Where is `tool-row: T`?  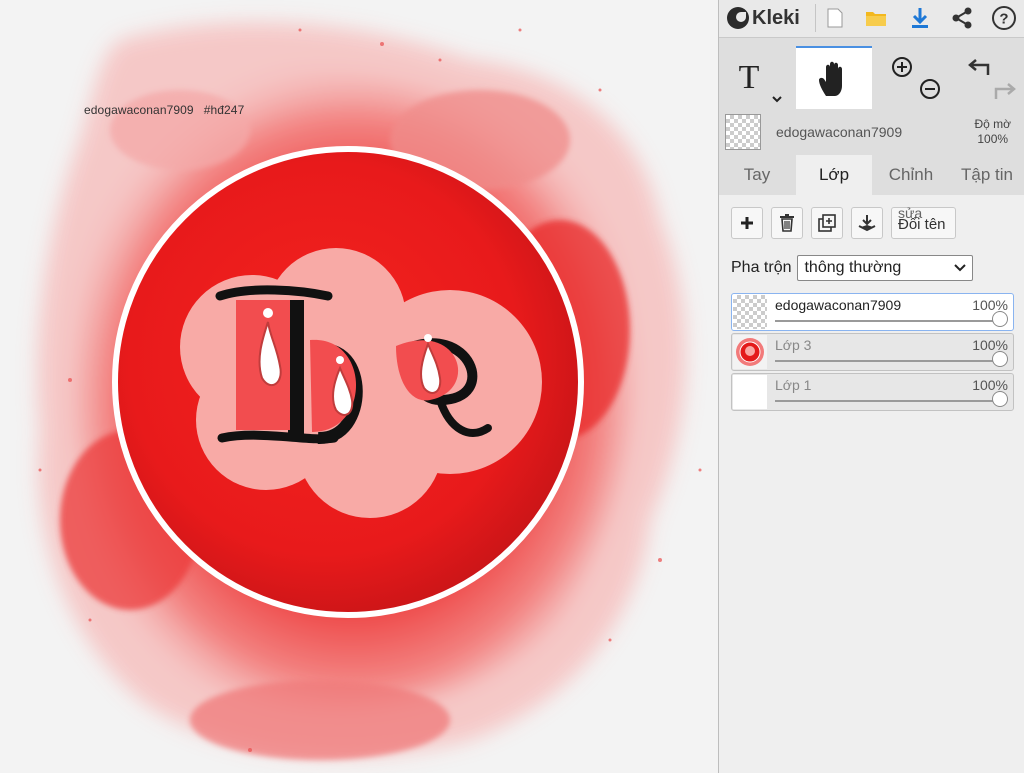 tool-row: T is located at coordinates (871, 78).